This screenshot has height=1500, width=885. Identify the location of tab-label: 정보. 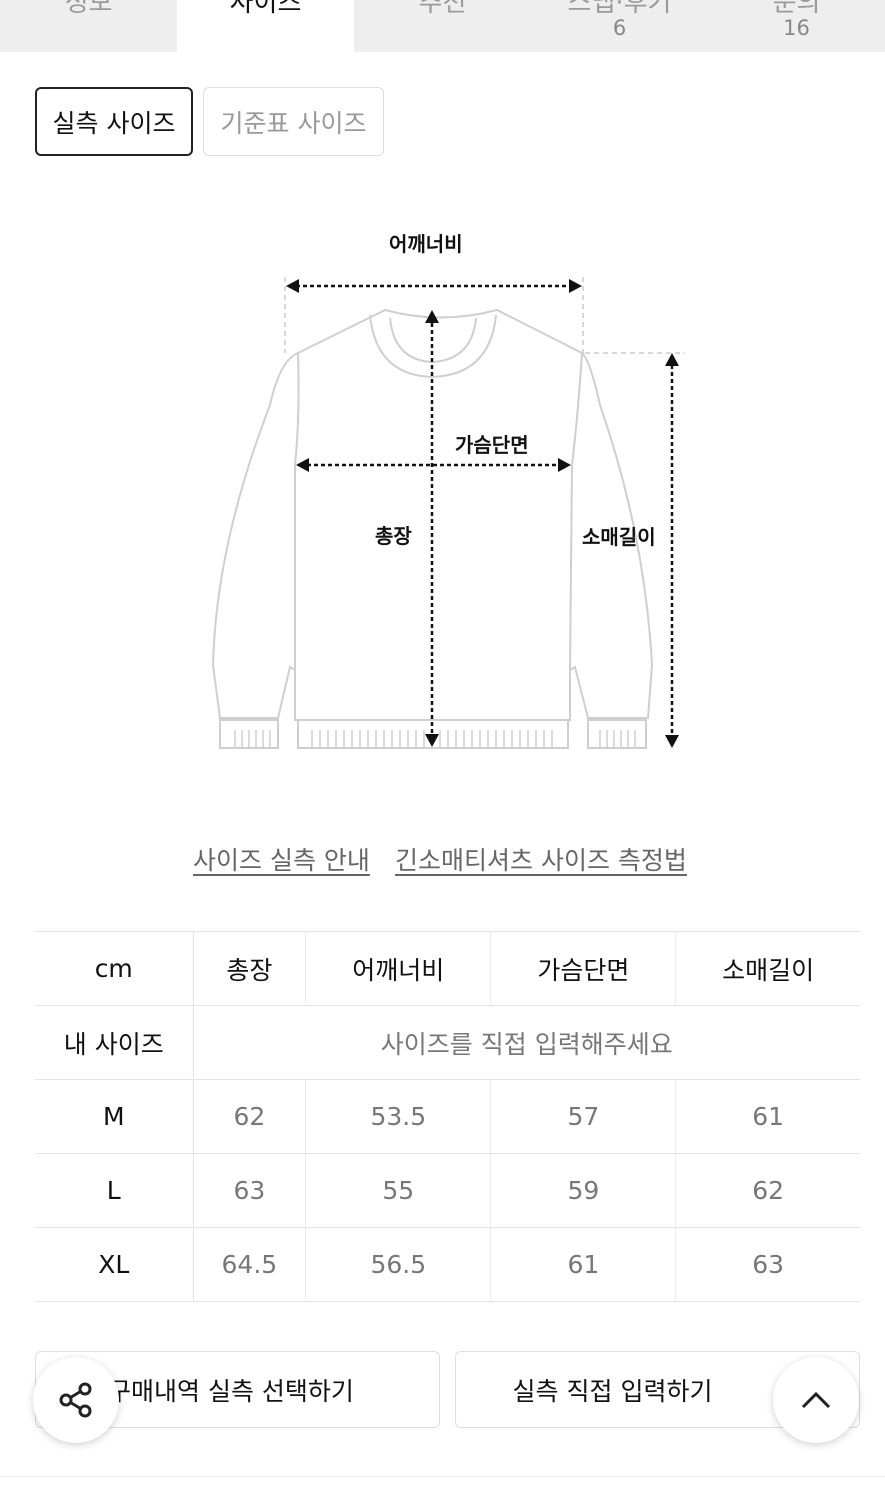
(88, 9).